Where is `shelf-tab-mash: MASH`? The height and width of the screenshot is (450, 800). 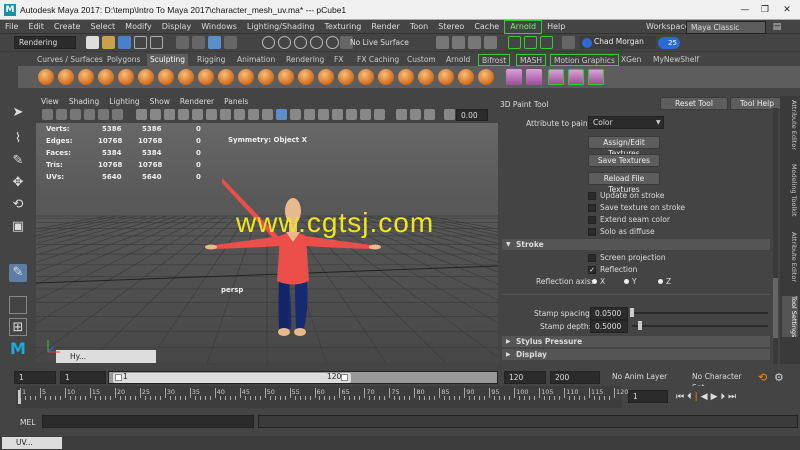
shelf-tab-mash: MASH is located at coordinates (531, 60).